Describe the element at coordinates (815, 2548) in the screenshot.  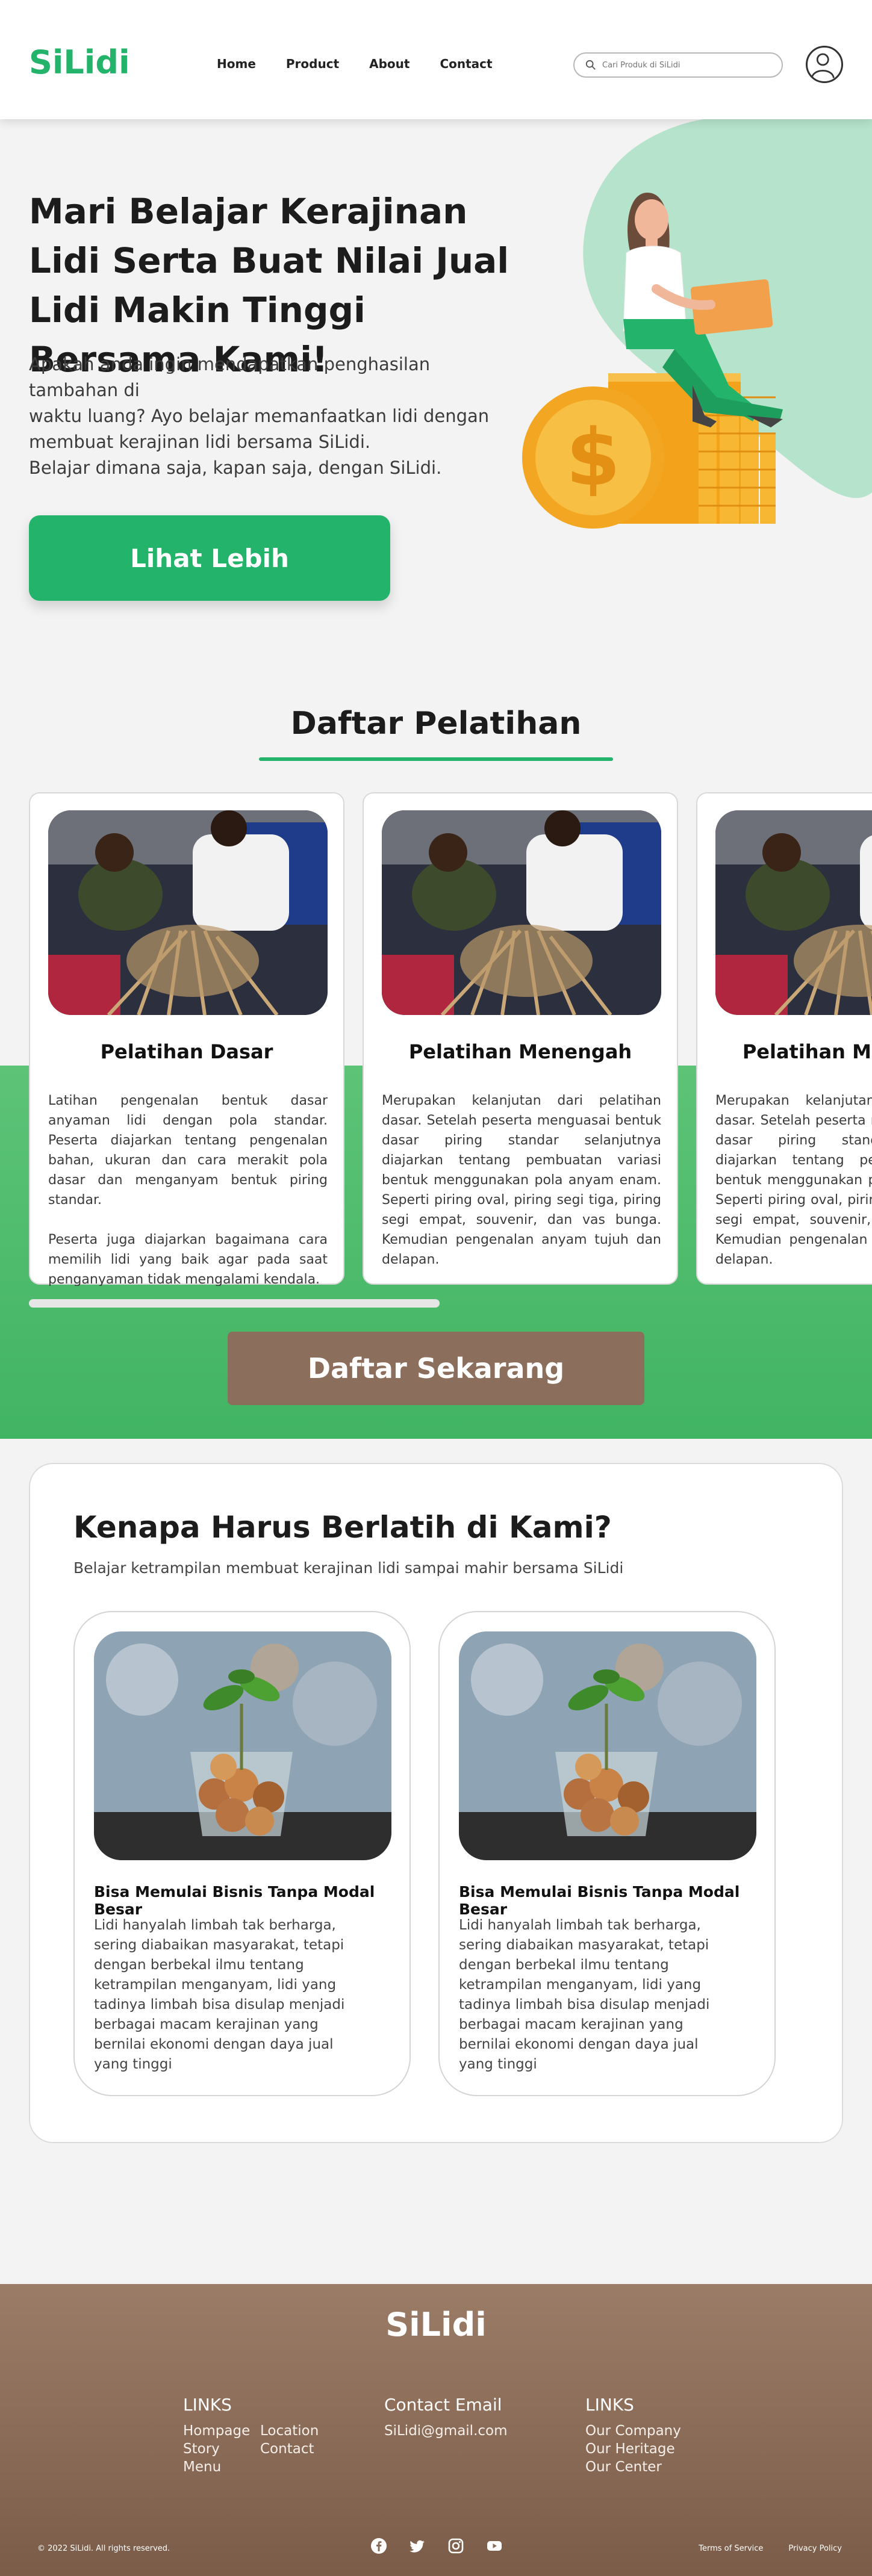
I see `privacy-link: Privacy Policy` at that location.